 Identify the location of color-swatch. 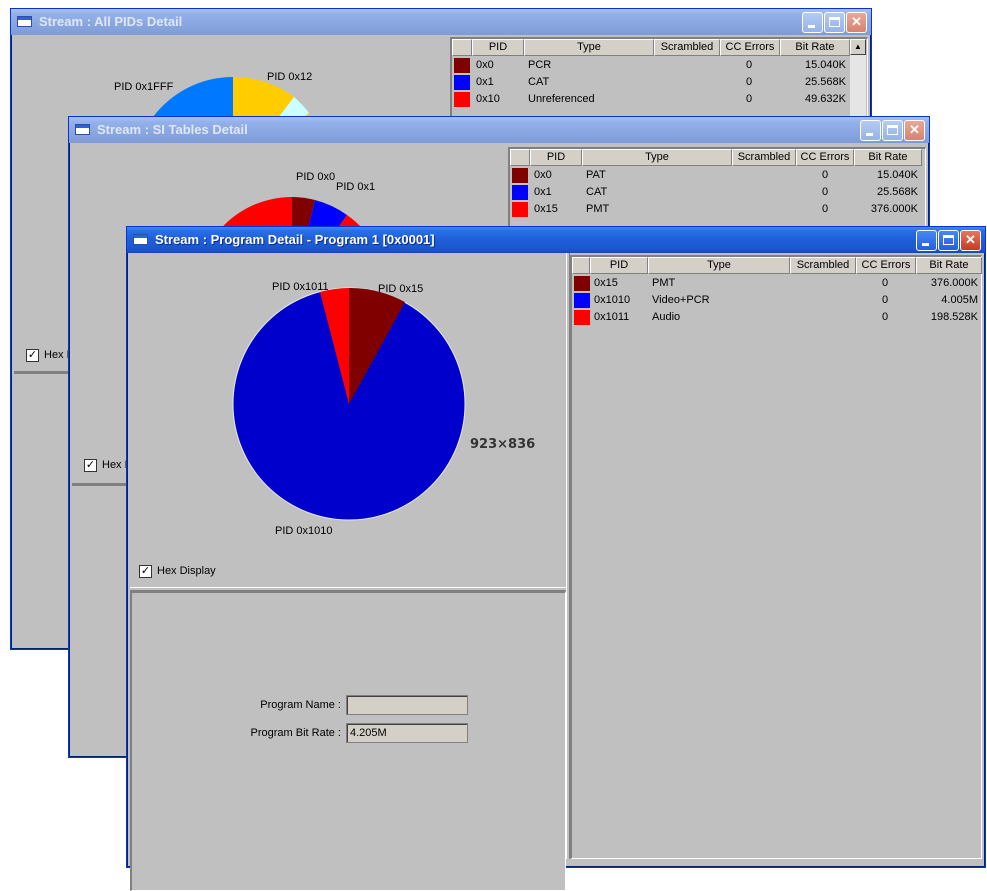
(520, 192).